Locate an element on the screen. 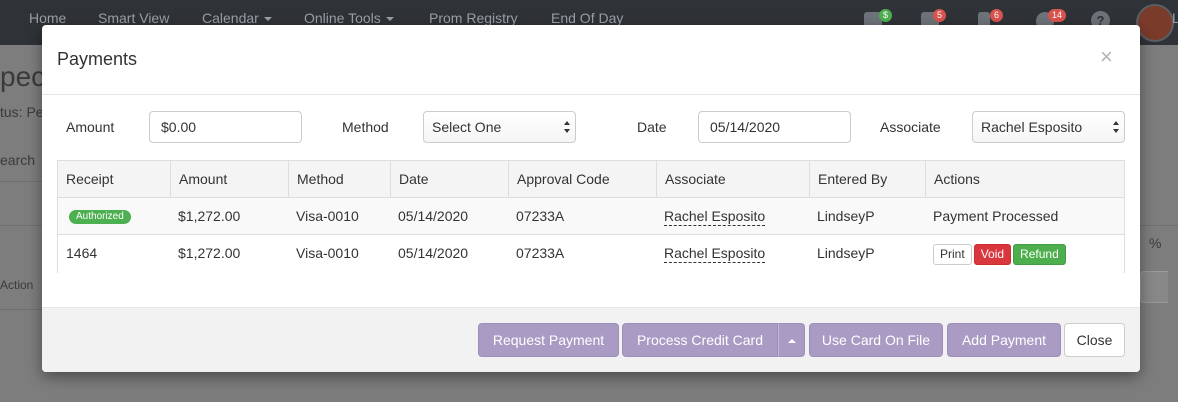 The image size is (1178, 402). associate-select-value: Rachel Esposito is located at coordinates (1032, 127).